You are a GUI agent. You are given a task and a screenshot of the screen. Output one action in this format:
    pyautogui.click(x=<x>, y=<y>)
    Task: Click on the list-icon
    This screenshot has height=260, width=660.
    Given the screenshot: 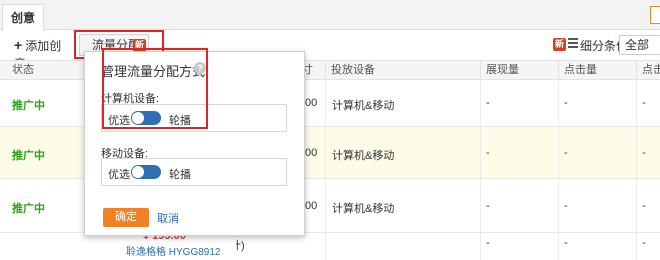 What is the action you would take?
    pyautogui.click(x=573, y=44)
    